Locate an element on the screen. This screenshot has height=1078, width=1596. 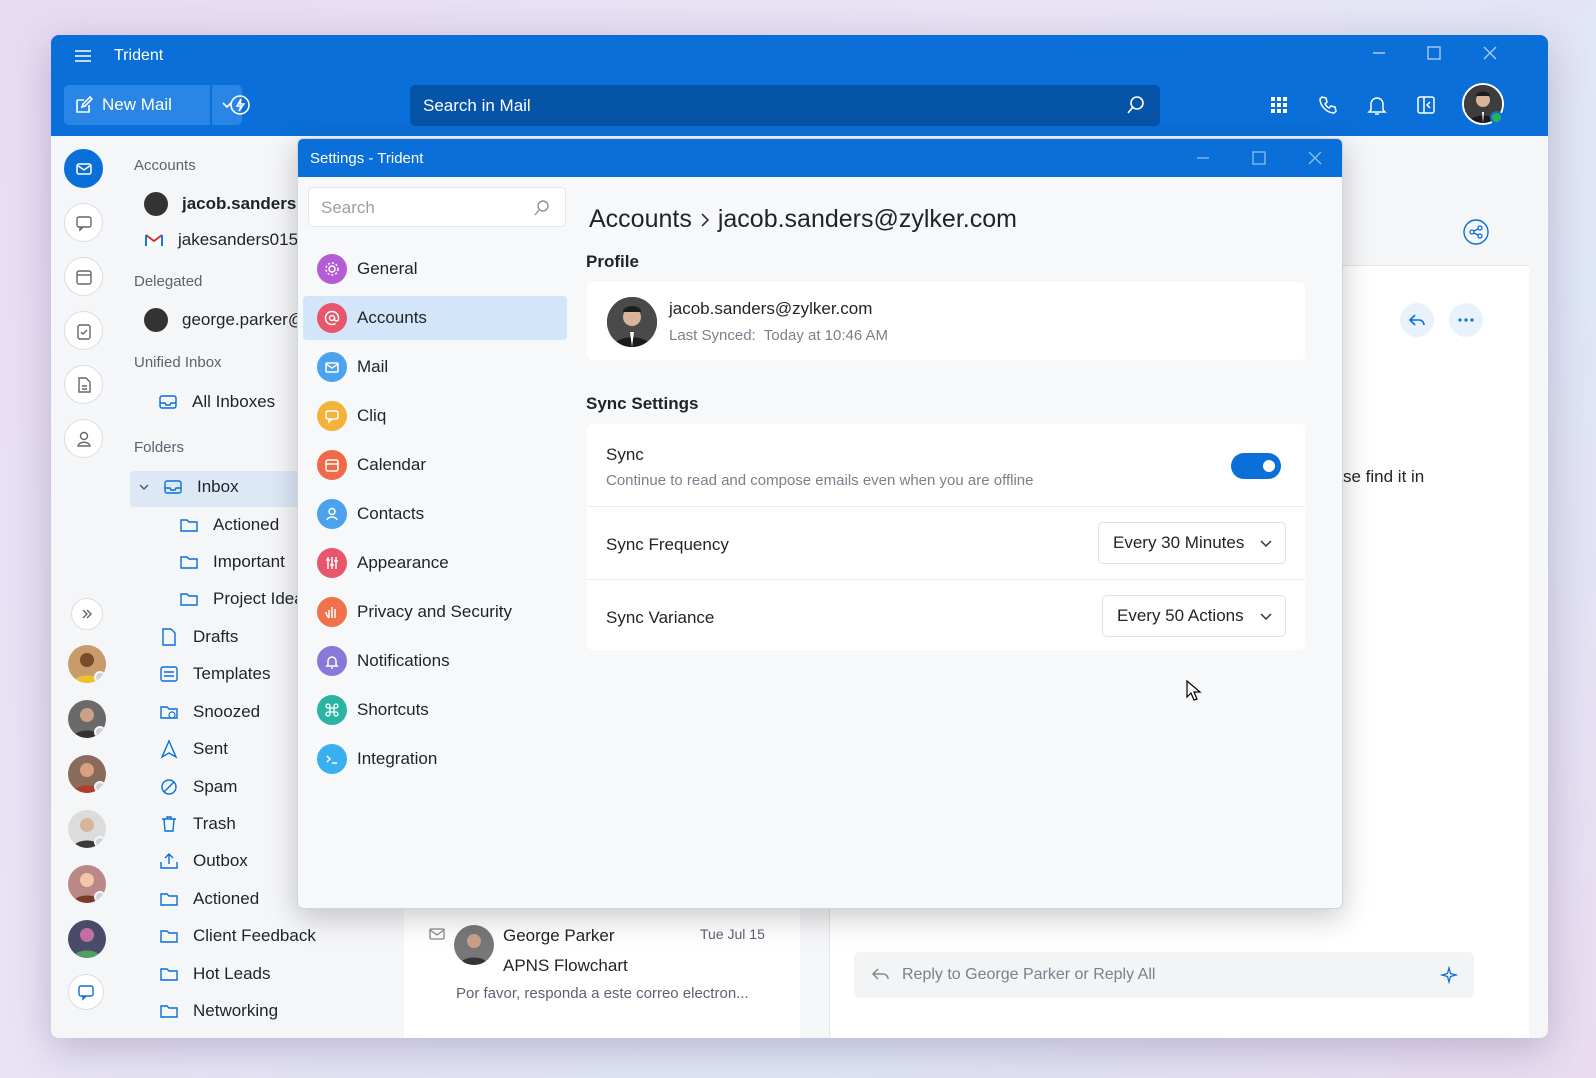
nav-appearance: Appearance is located at coordinates (435, 563).